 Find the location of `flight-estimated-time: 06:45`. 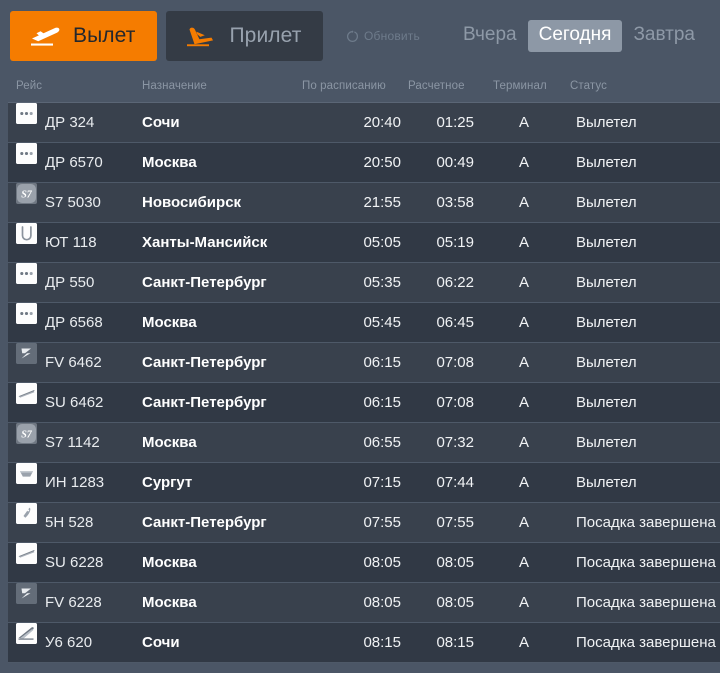

flight-estimated-time: 06:45 is located at coordinates (455, 322).